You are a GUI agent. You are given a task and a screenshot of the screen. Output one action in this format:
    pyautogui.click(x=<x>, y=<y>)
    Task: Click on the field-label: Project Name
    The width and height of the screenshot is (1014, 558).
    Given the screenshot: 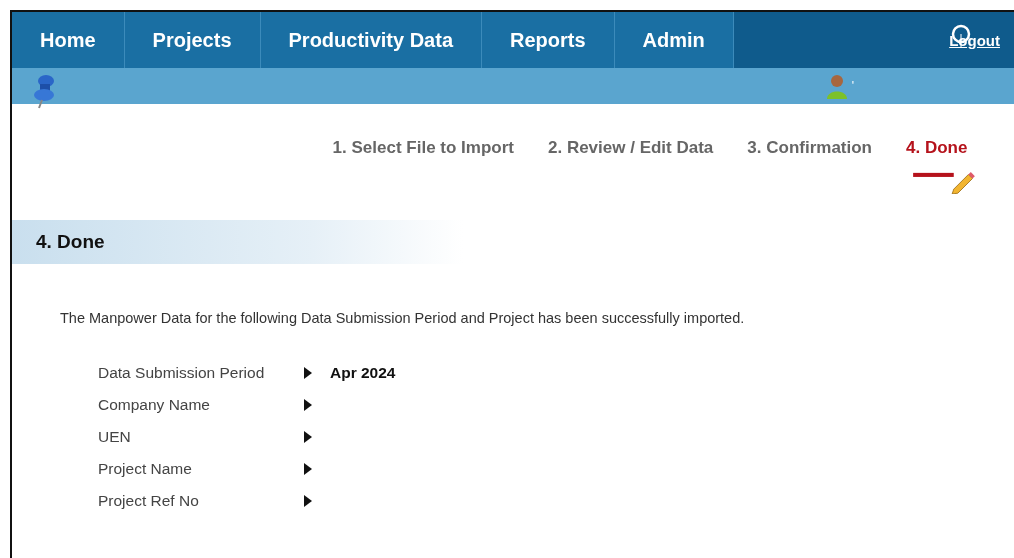 What is the action you would take?
    pyautogui.click(x=145, y=469)
    